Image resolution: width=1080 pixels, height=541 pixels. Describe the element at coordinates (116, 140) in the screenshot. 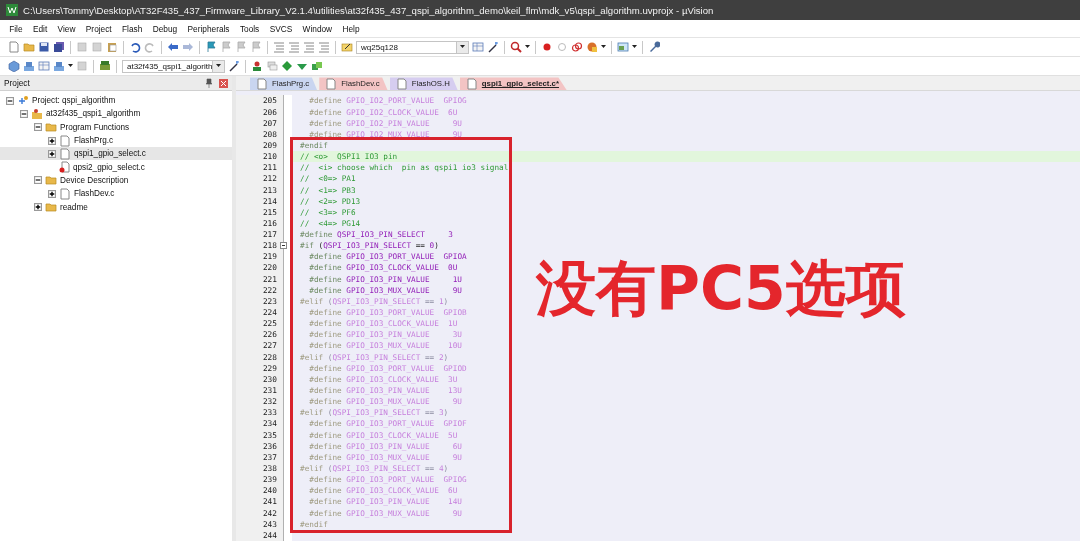

I see `tree-item: FlashPrg.c` at that location.